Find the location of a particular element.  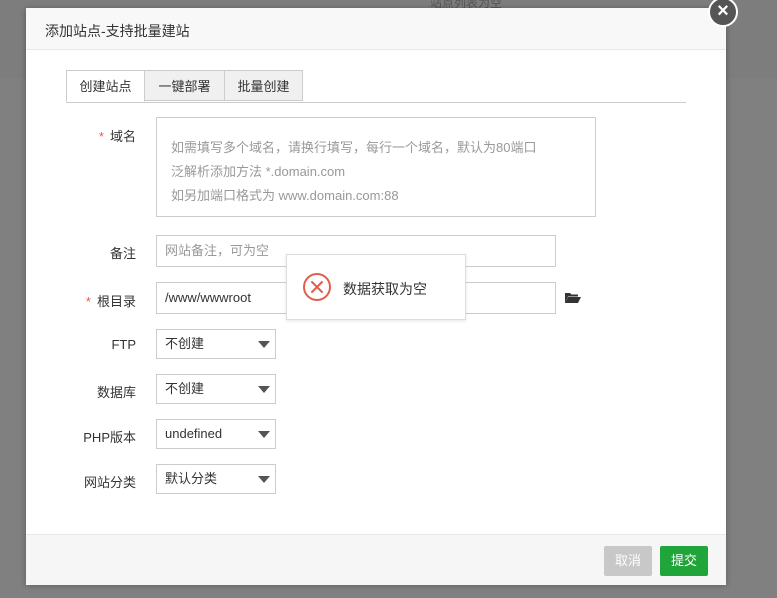

dialog-header: 添加站点-支持批量建站 is located at coordinates (376, 29).